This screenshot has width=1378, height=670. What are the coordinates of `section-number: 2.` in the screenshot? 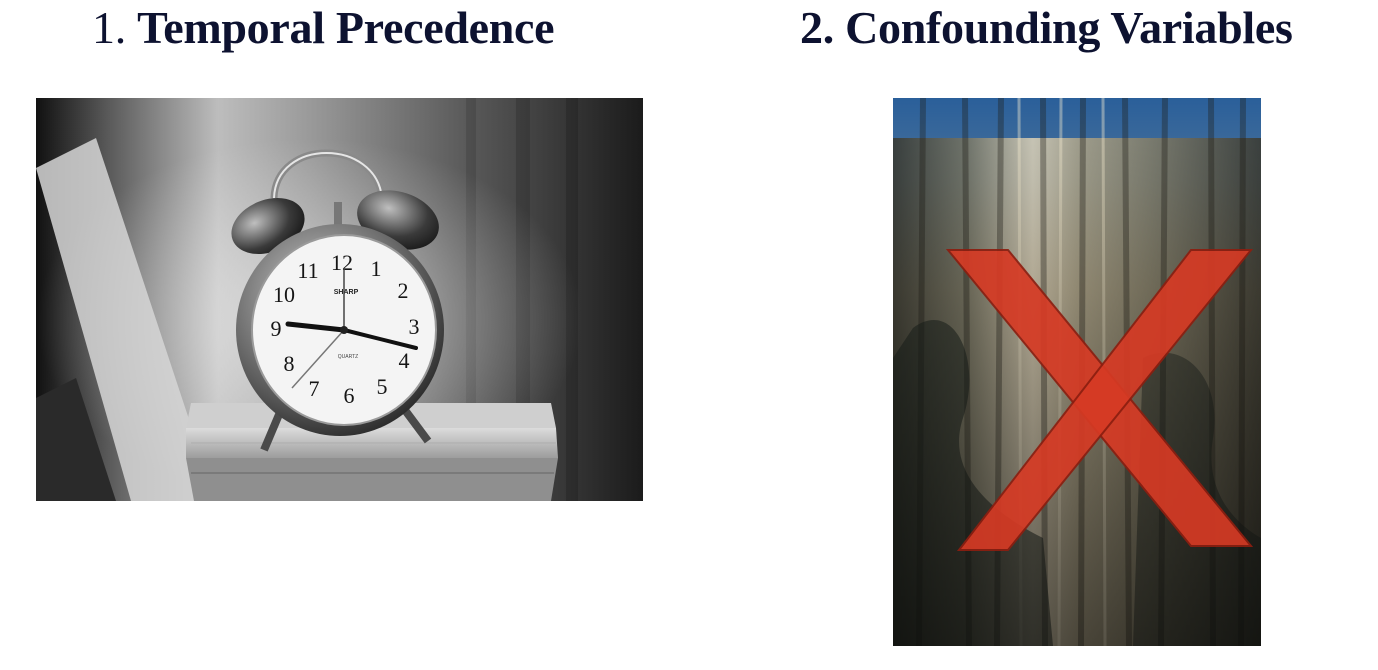 It's located at (817, 27).